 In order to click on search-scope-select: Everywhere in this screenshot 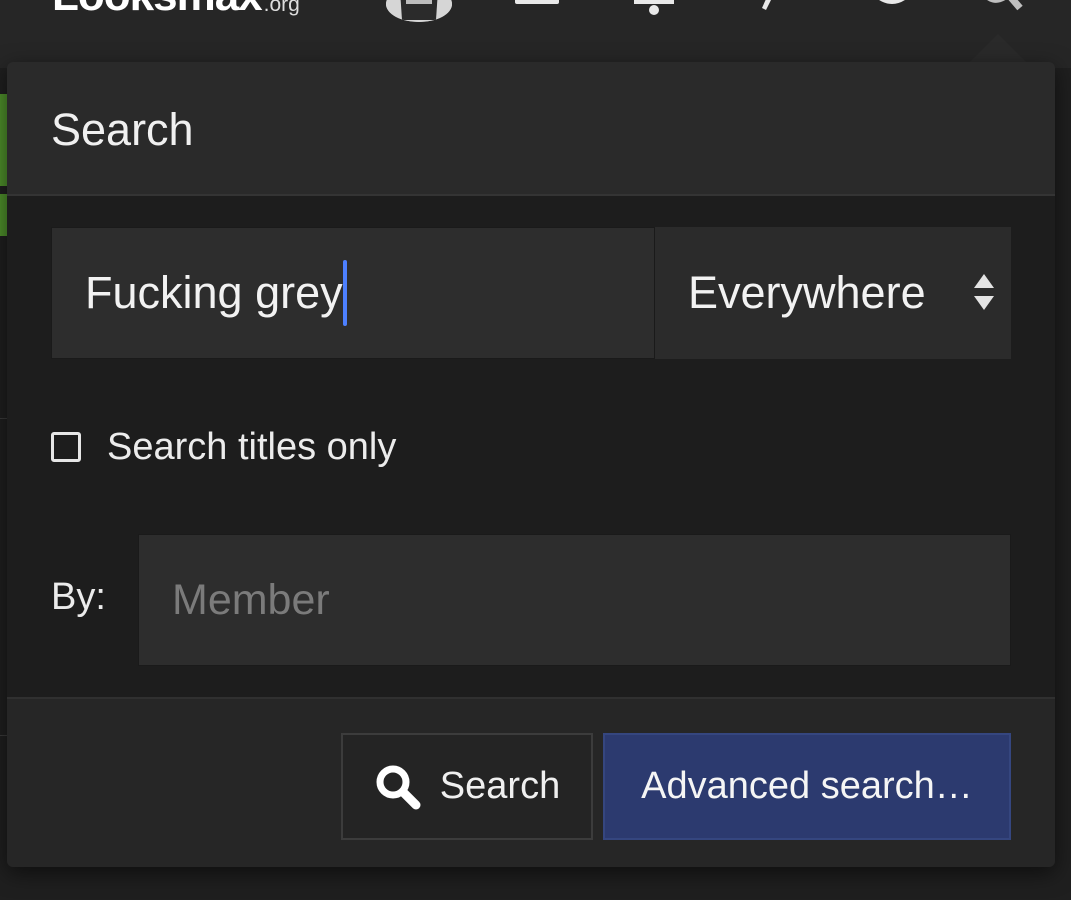, I will do `click(833, 293)`.